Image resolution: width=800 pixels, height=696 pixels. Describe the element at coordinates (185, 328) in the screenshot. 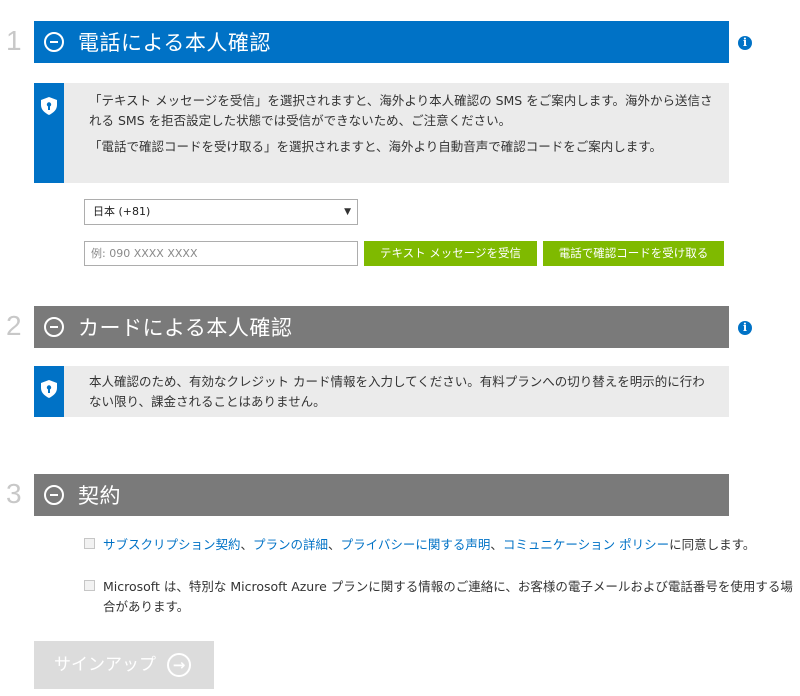

I see `section-title: カードによる本人確認` at that location.